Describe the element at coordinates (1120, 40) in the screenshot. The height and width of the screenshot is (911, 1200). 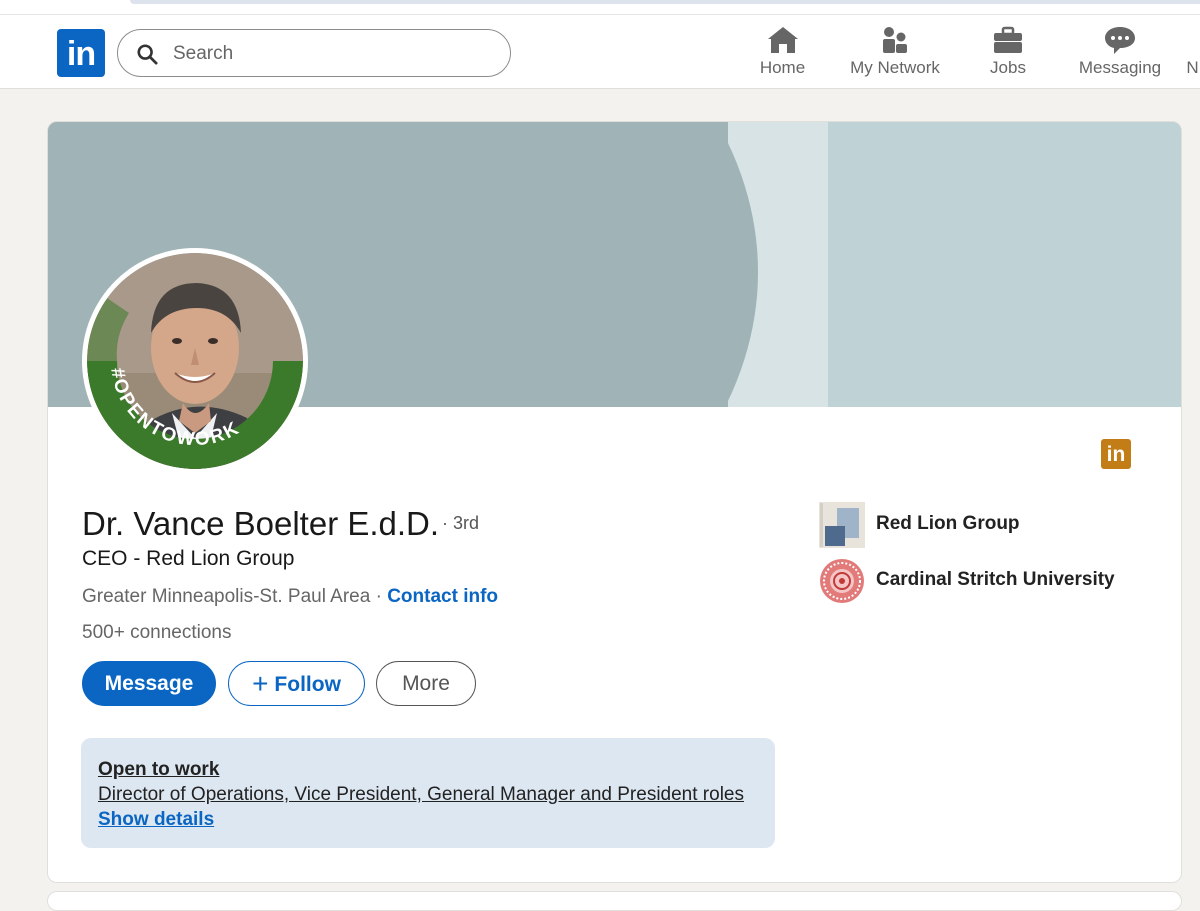
I see `messaging-icon` at that location.